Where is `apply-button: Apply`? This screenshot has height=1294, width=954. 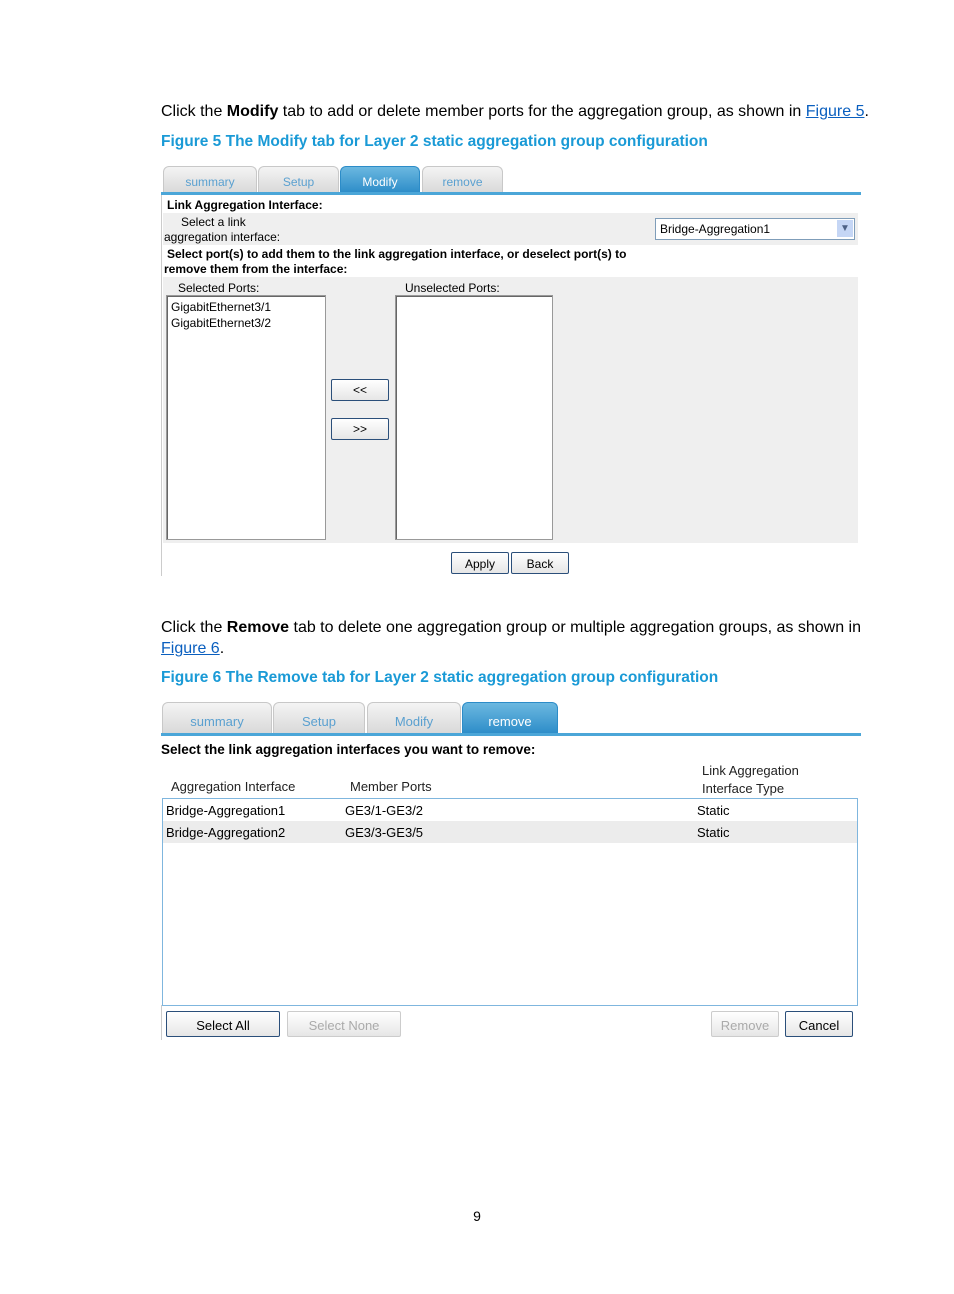 apply-button: Apply is located at coordinates (480, 563).